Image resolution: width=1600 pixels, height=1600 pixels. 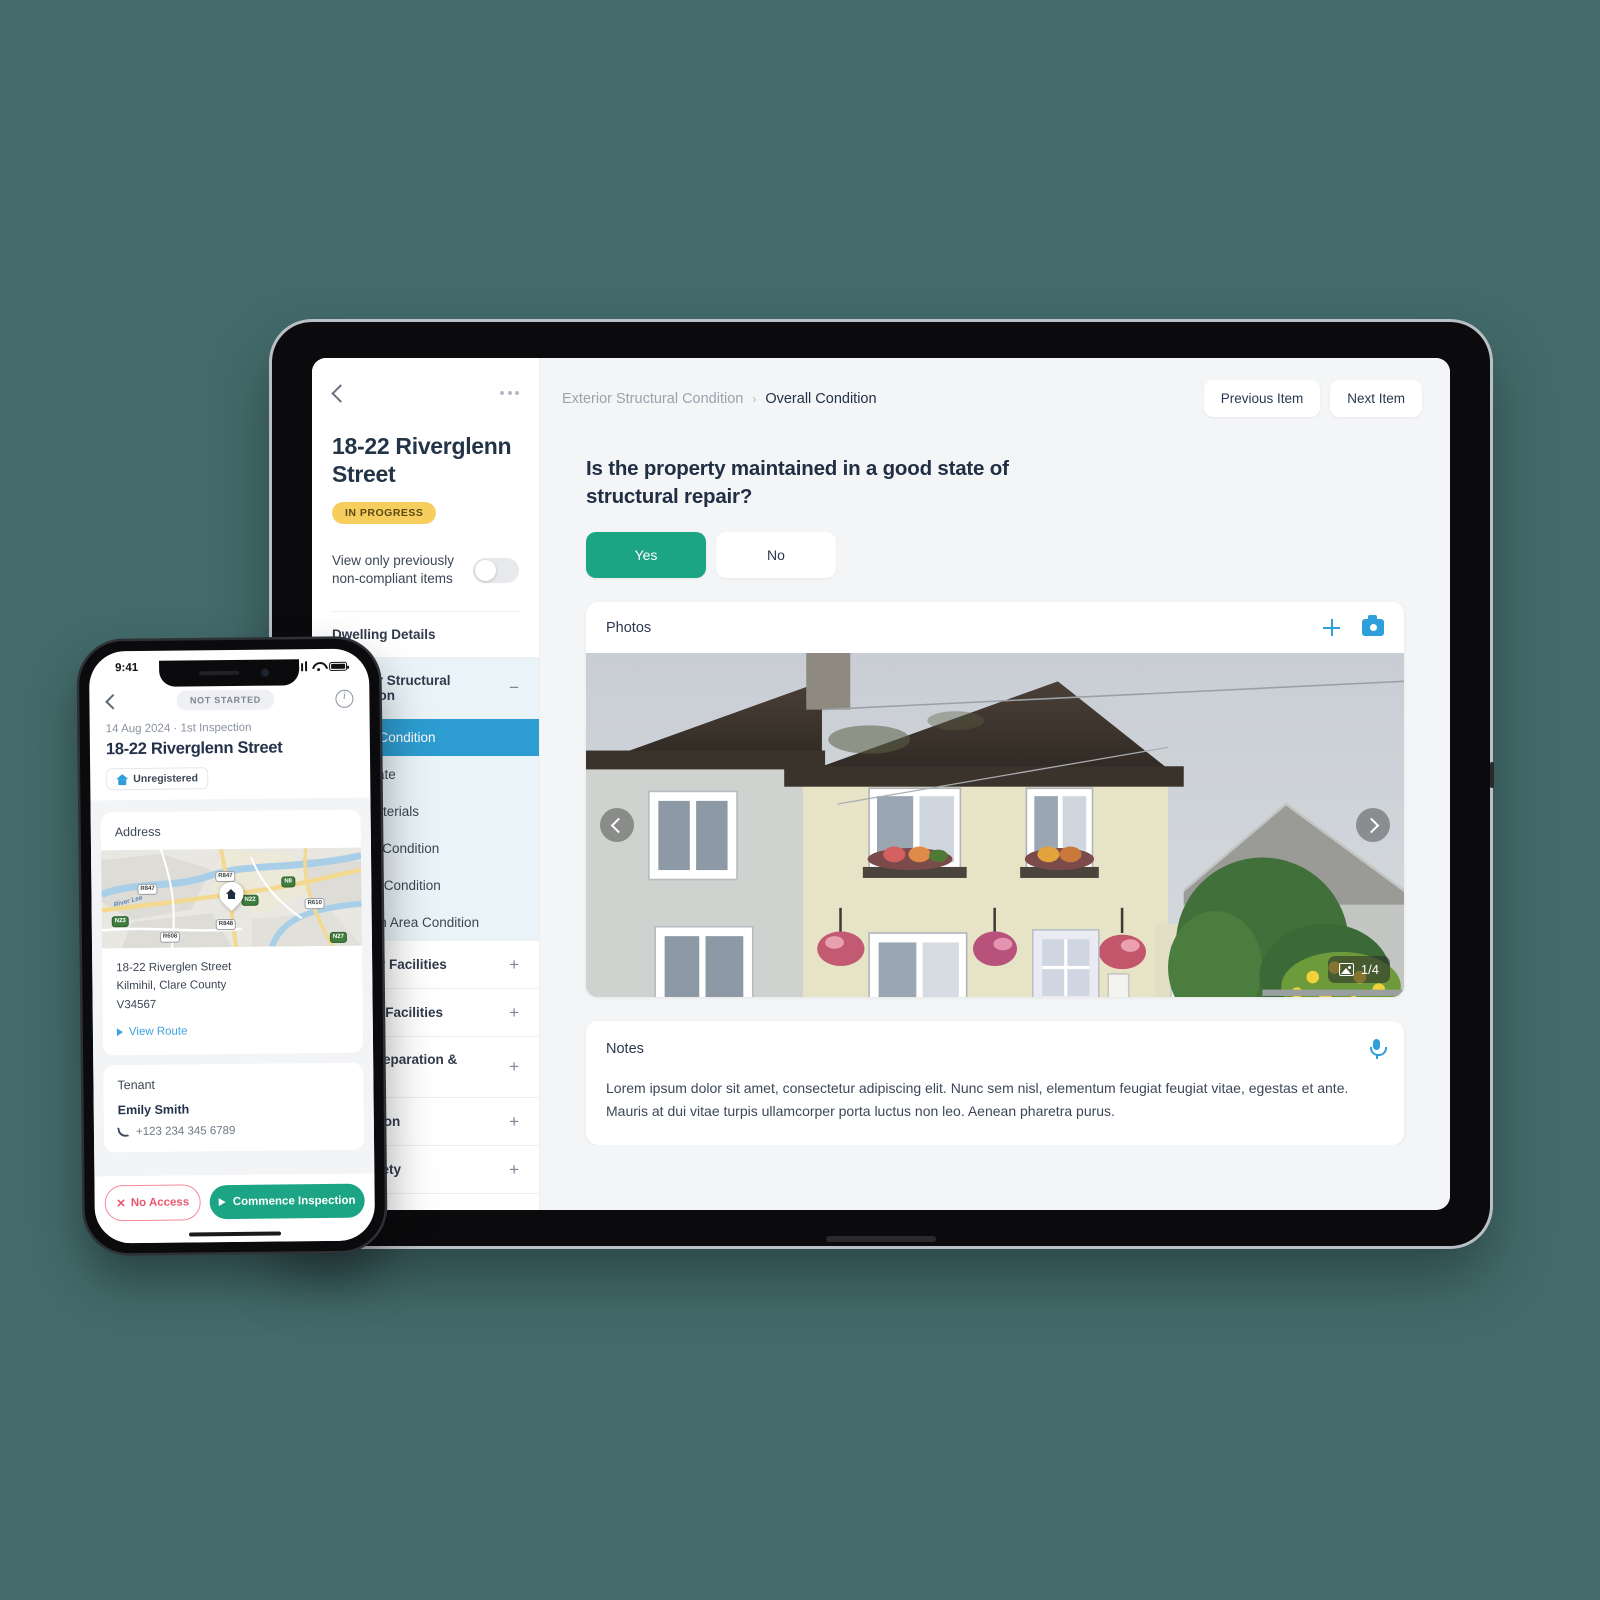 I want to click on tablet-side-button, so click(x=1492, y=775).